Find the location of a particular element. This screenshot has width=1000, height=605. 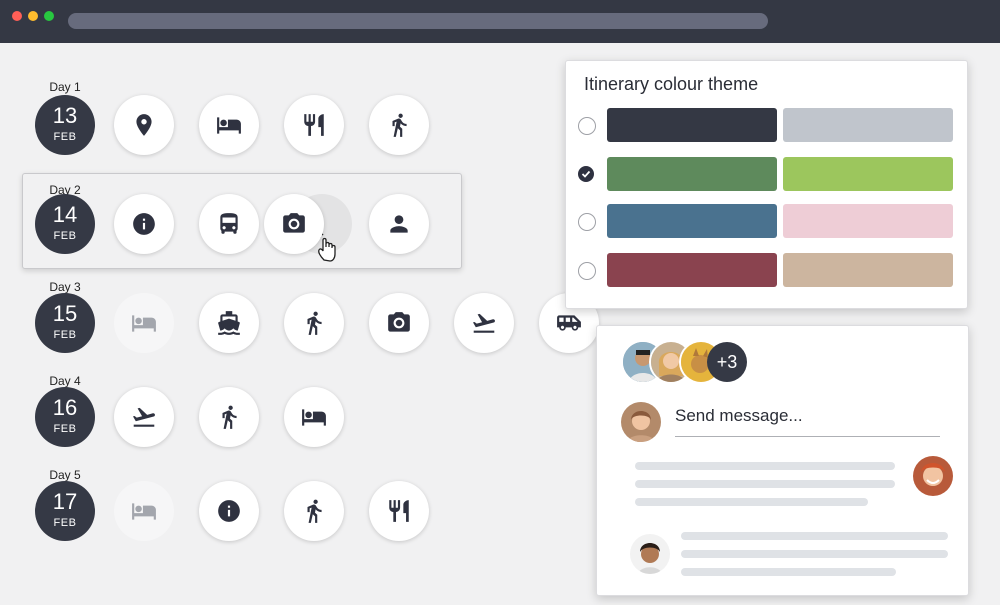

date-badge: 13 FEB is located at coordinates (65, 125).